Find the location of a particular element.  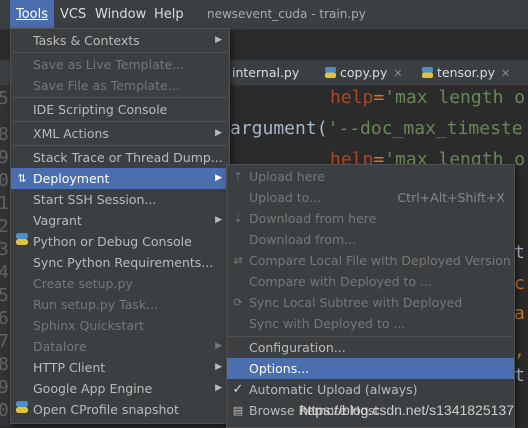

menu-item-google-app-engine: Google App Engine ▶ is located at coordinates (120, 388).